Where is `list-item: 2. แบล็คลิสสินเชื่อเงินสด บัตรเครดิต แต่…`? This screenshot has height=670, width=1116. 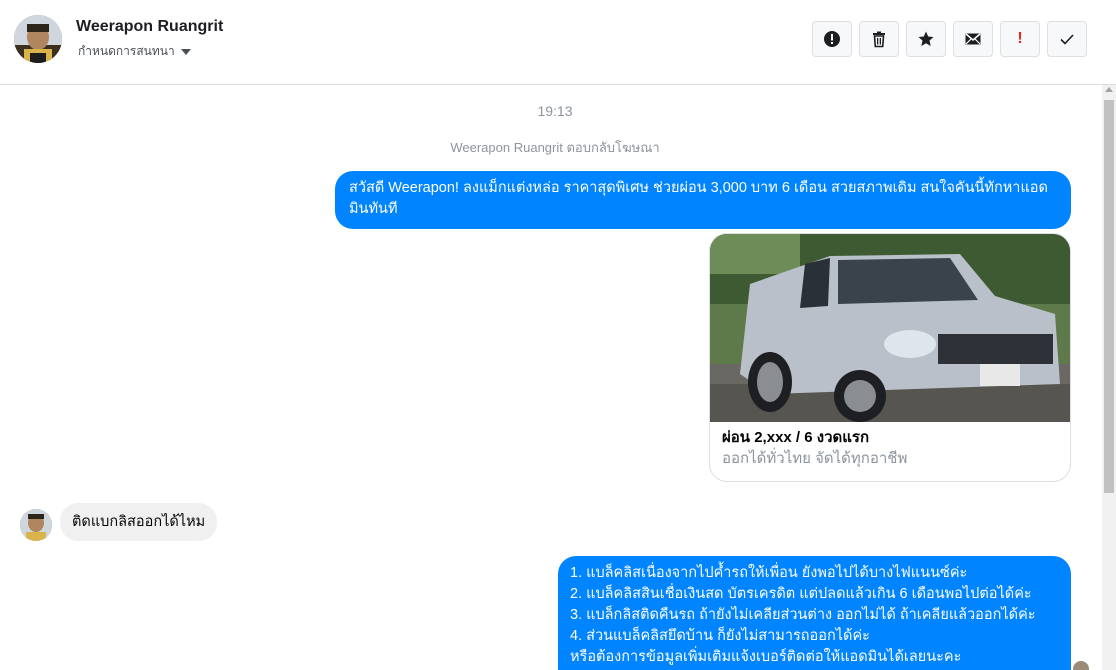 list-item: 2. แบล็คลิสสินเชื่อเงินสด บัตรเครดิต แต่… is located at coordinates (801, 594).